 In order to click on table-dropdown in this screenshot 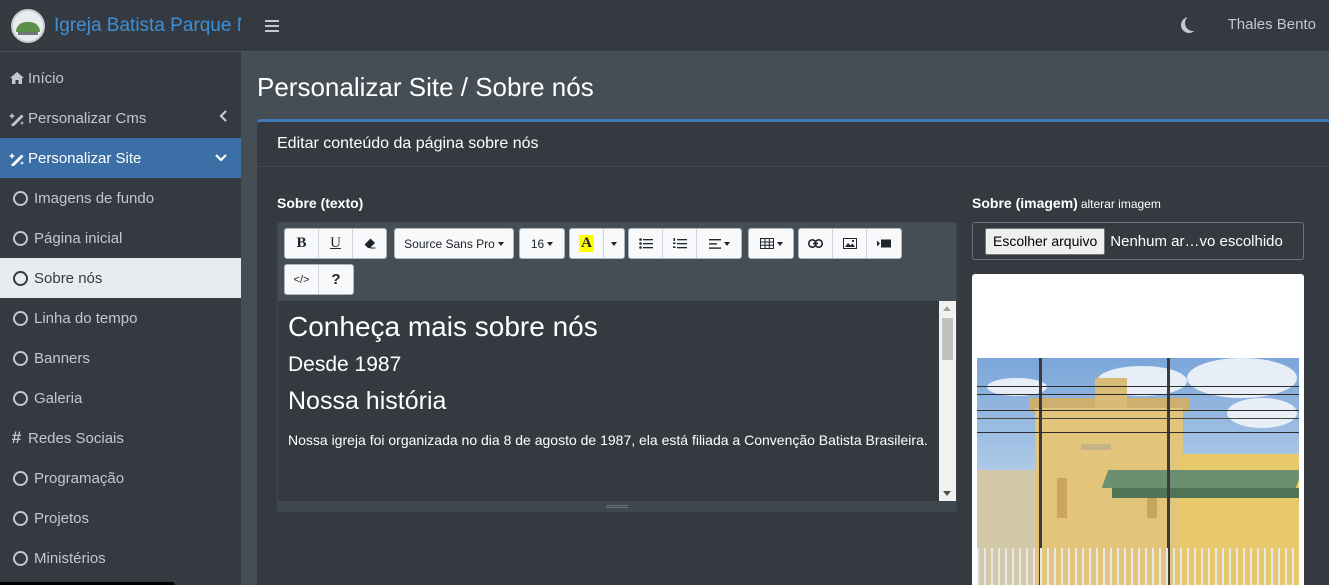, I will do `click(771, 243)`.